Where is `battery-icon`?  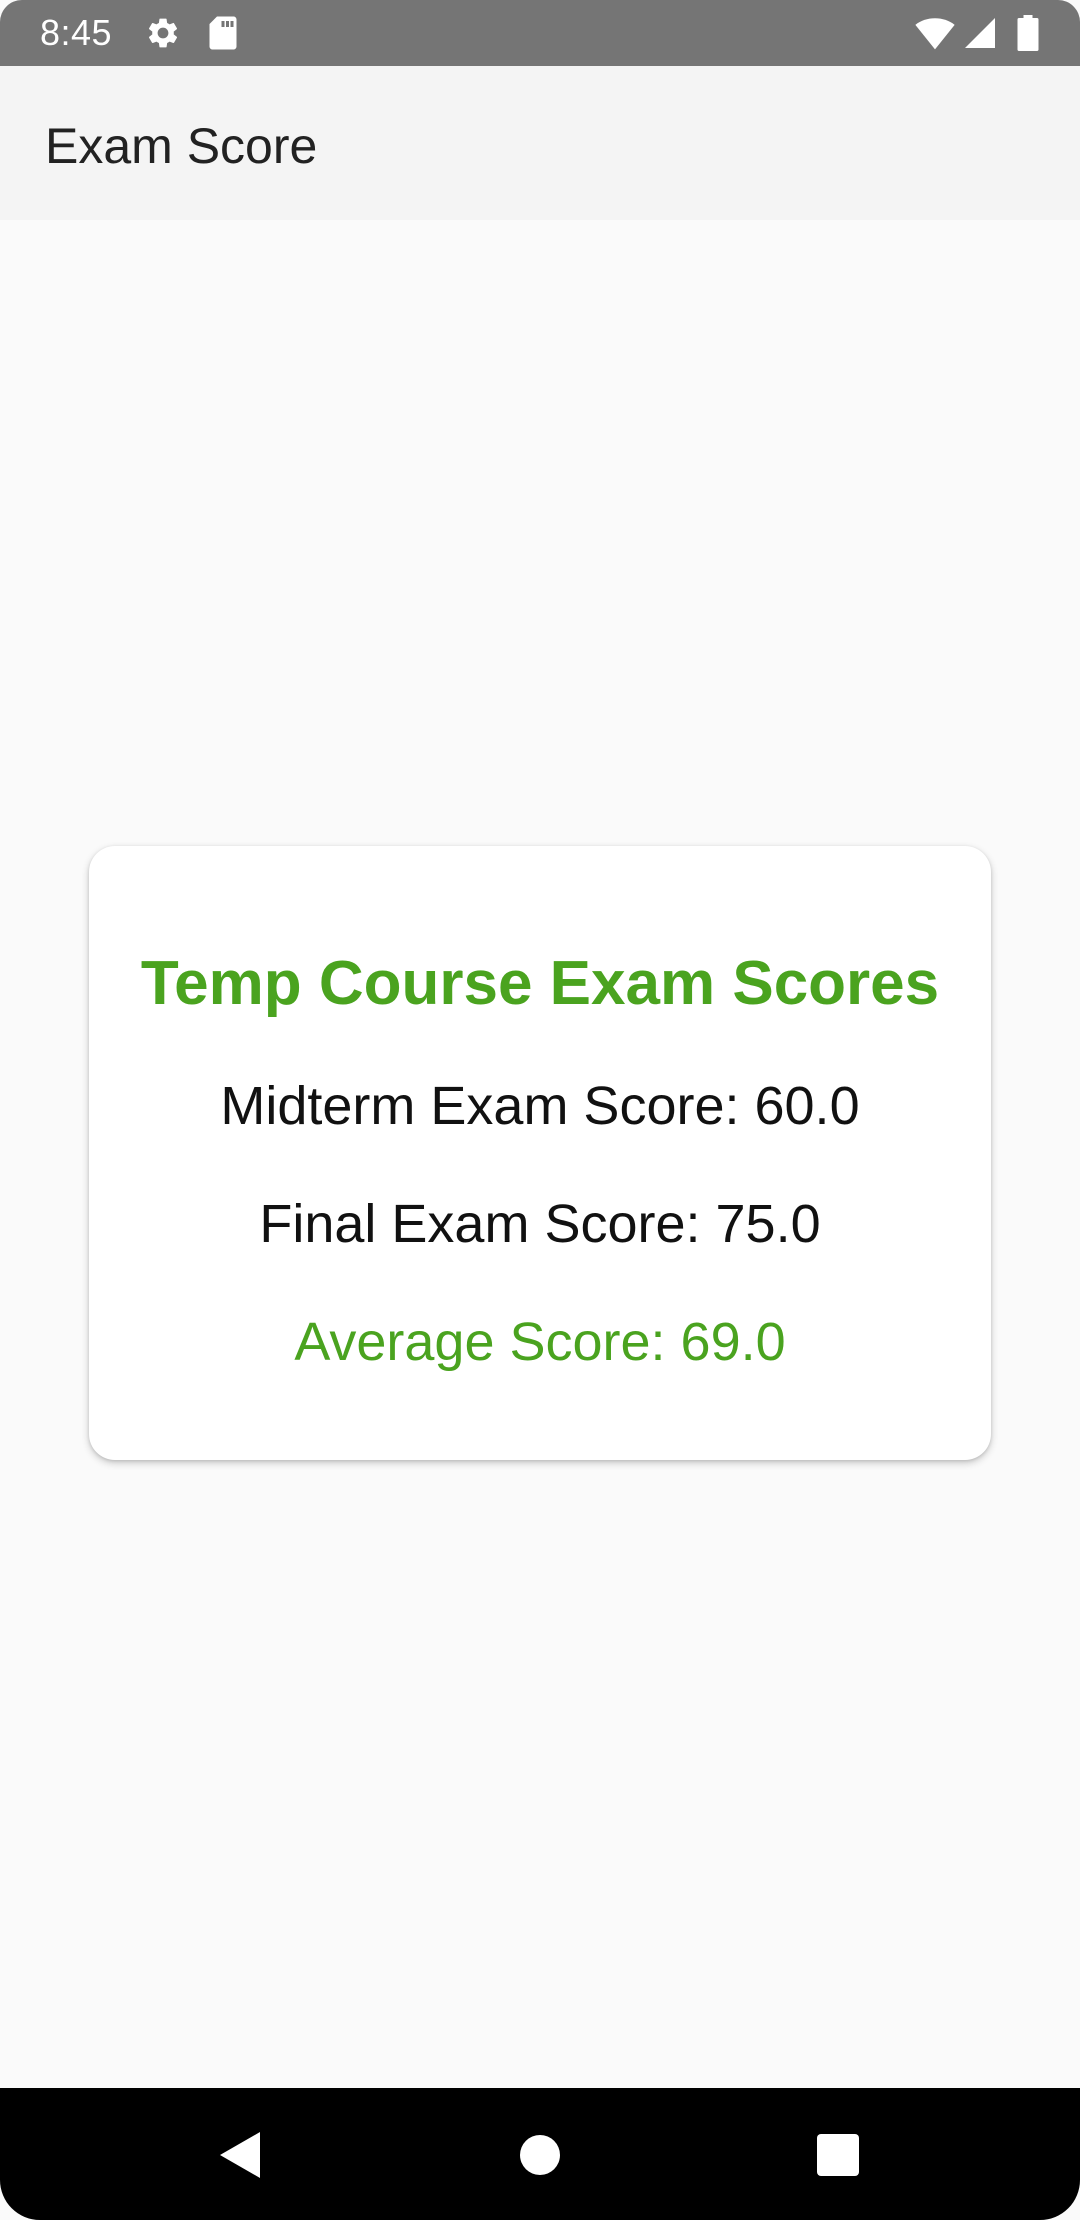 battery-icon is located at coordinates (1028, 33).